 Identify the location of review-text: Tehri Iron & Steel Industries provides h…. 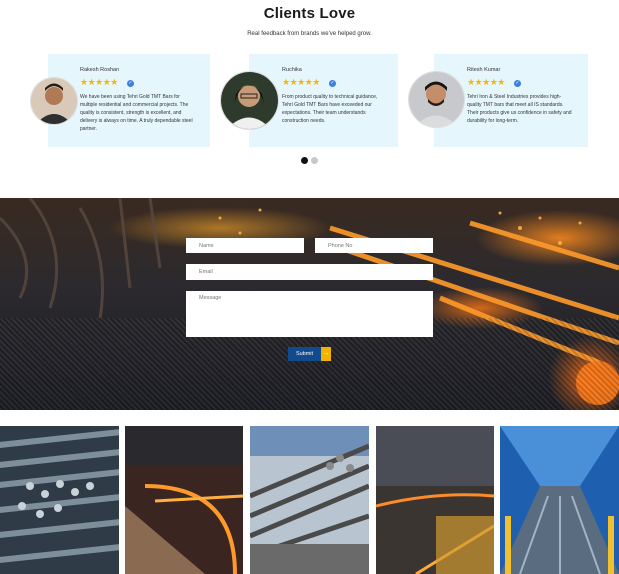
(519, 109).